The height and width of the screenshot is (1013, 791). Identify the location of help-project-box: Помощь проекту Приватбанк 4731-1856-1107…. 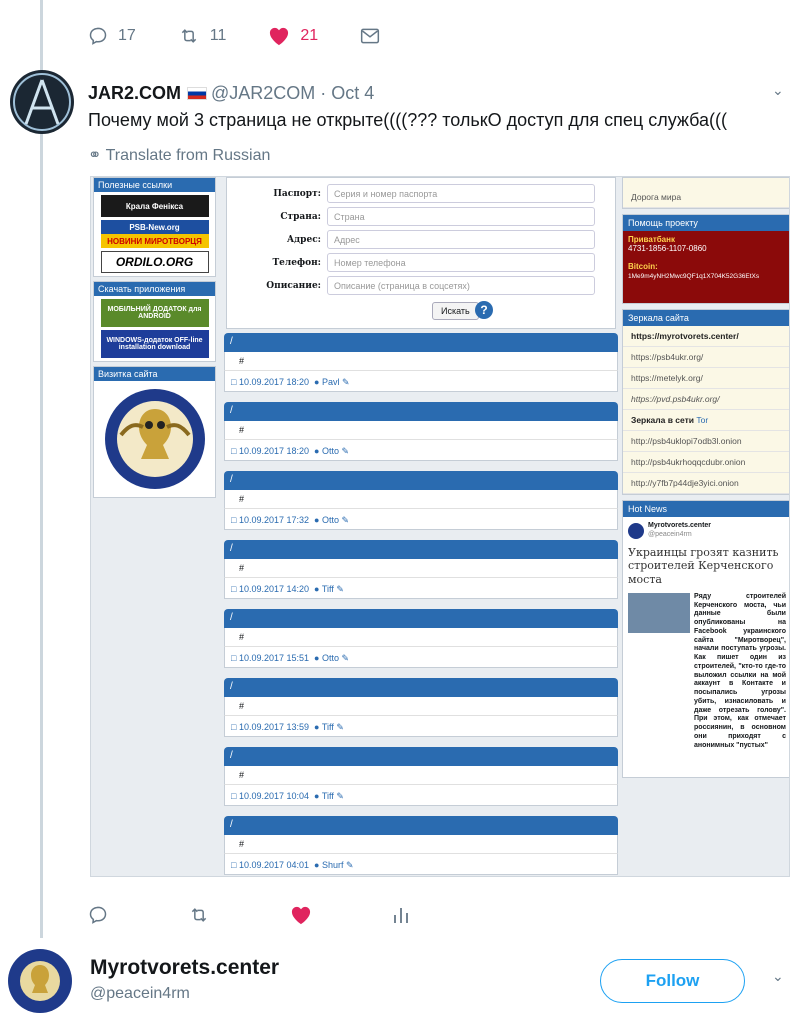
(705, 259).